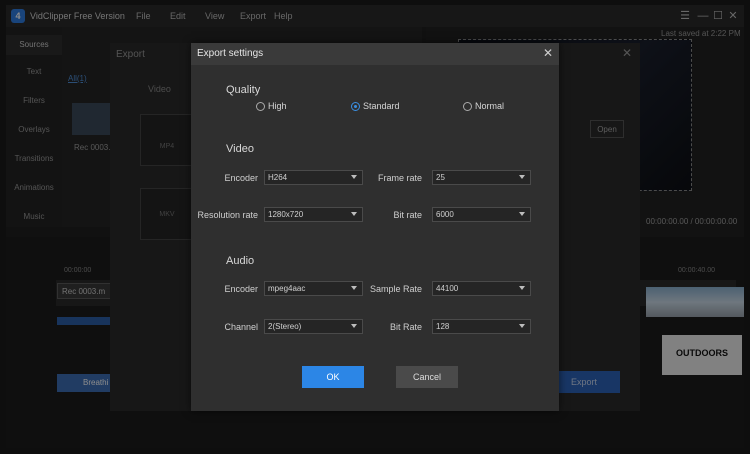 This screenshot has width=750, height=454. What do you see at coordinates (230, 53) in the screenshot?
I see `dialog-title: Export settings` at bounding box center [230, 53].